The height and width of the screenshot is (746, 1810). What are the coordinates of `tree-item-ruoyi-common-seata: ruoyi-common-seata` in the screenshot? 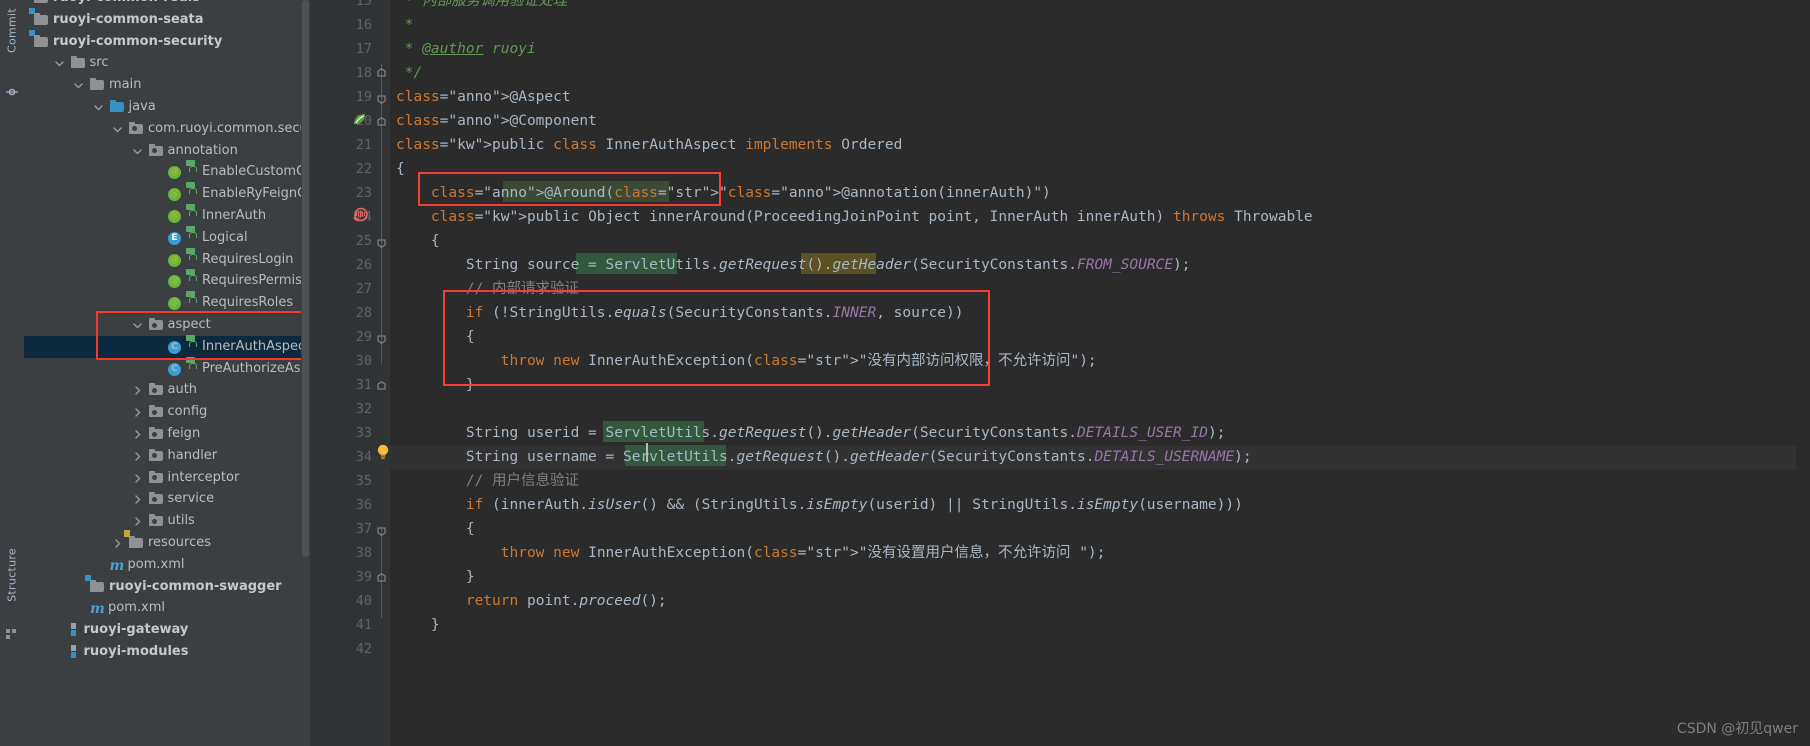 It's located at (167, 19).